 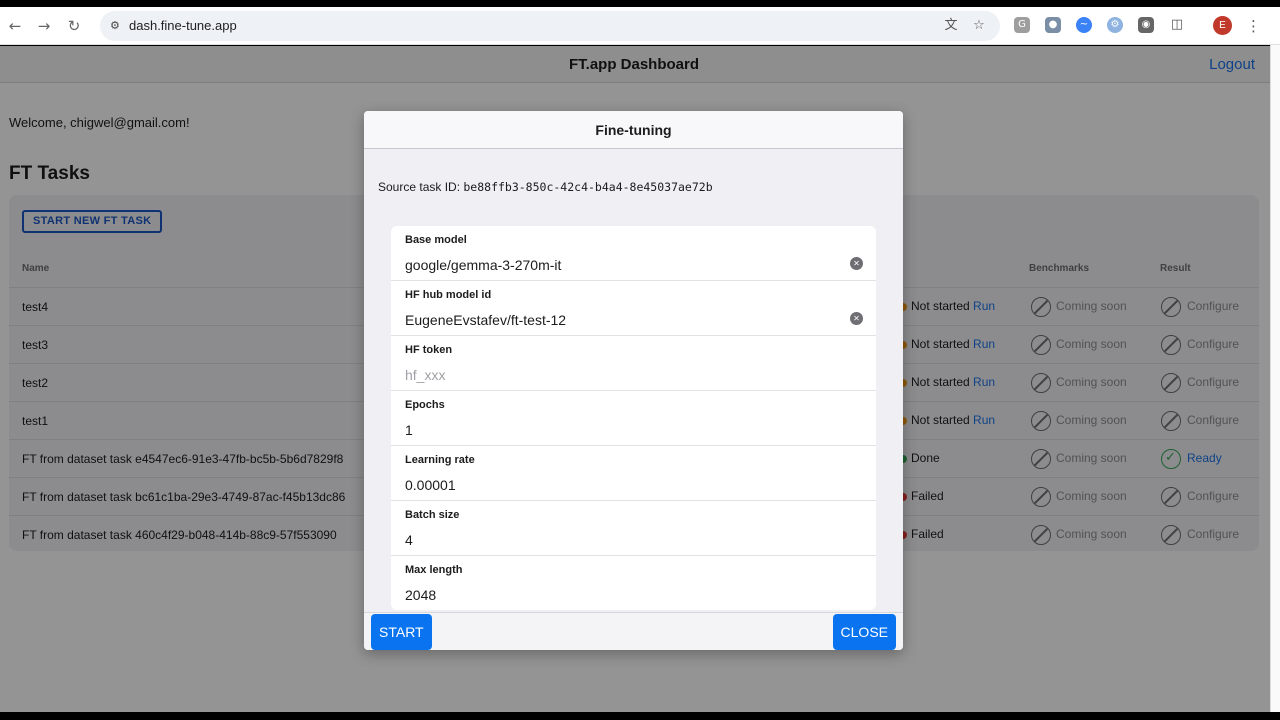 What do you see at coordinates (620, 430) in the screenshot?
I see `epochs-input` at bounding box center [620, 430].